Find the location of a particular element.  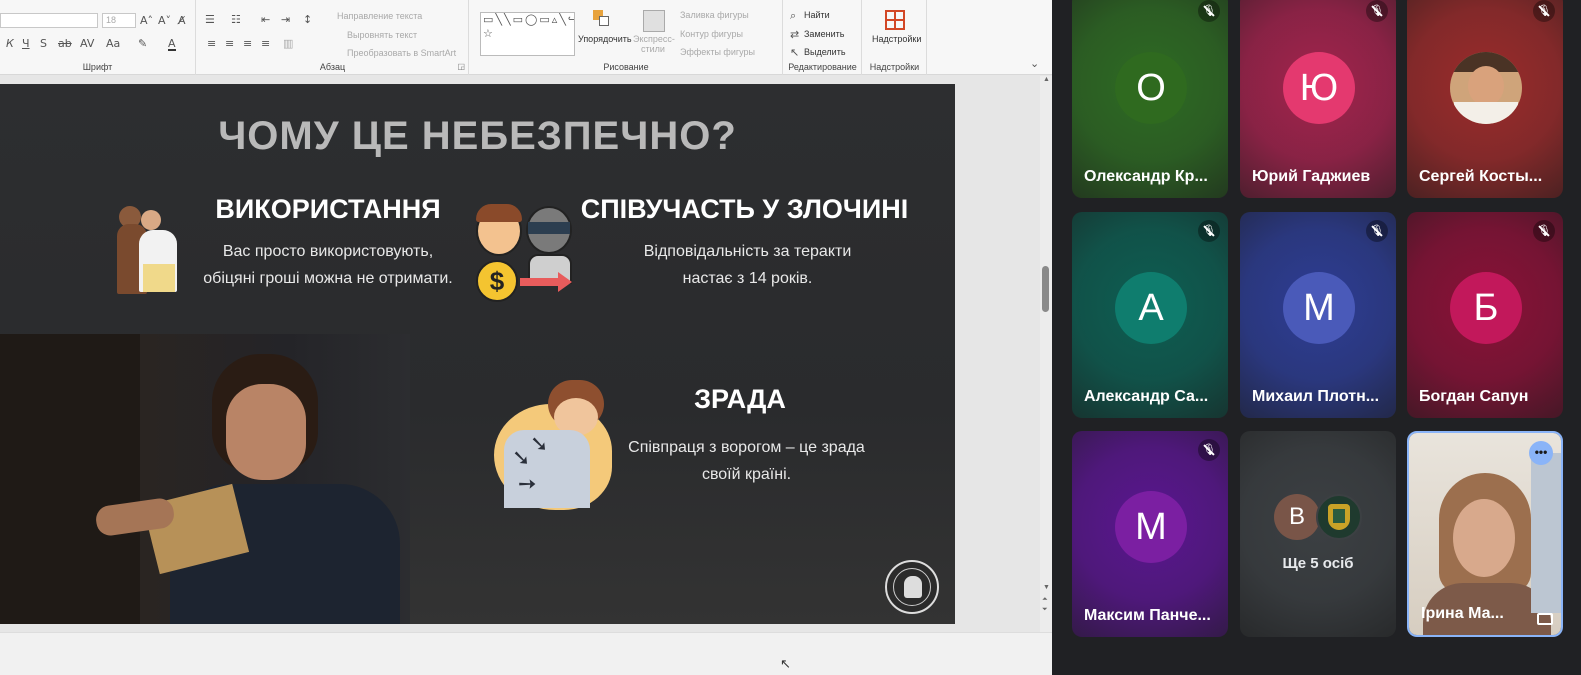

betrayal-illustration: ➘ ➘ ➙ is located at coordinates (555, 444).